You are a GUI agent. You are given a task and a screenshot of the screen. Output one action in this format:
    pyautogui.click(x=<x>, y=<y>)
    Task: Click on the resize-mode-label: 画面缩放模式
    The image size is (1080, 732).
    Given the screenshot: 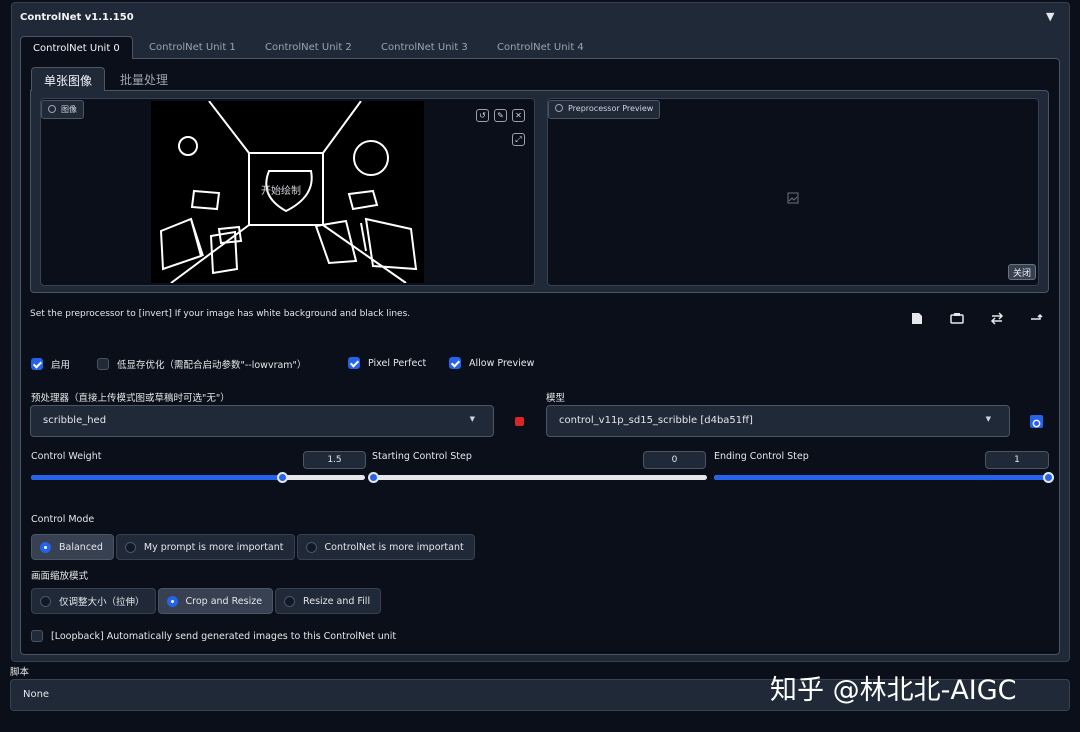 What is the action you would take?
    pyautogui.click(x=60, y=576)
    